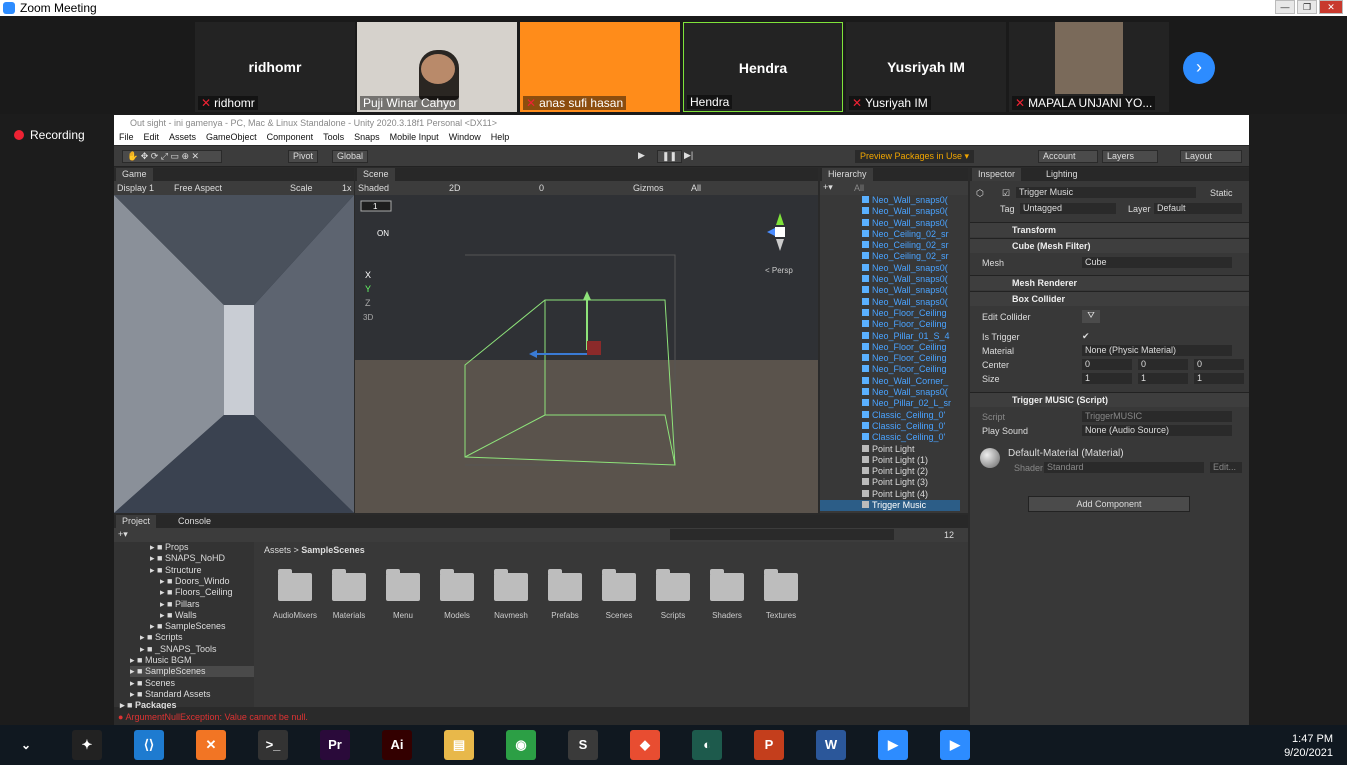 This screenshot has height=765, width=1347. Describe the element at coordinates (234, 354) in the screenshot. I see `game-viewport` at that location.